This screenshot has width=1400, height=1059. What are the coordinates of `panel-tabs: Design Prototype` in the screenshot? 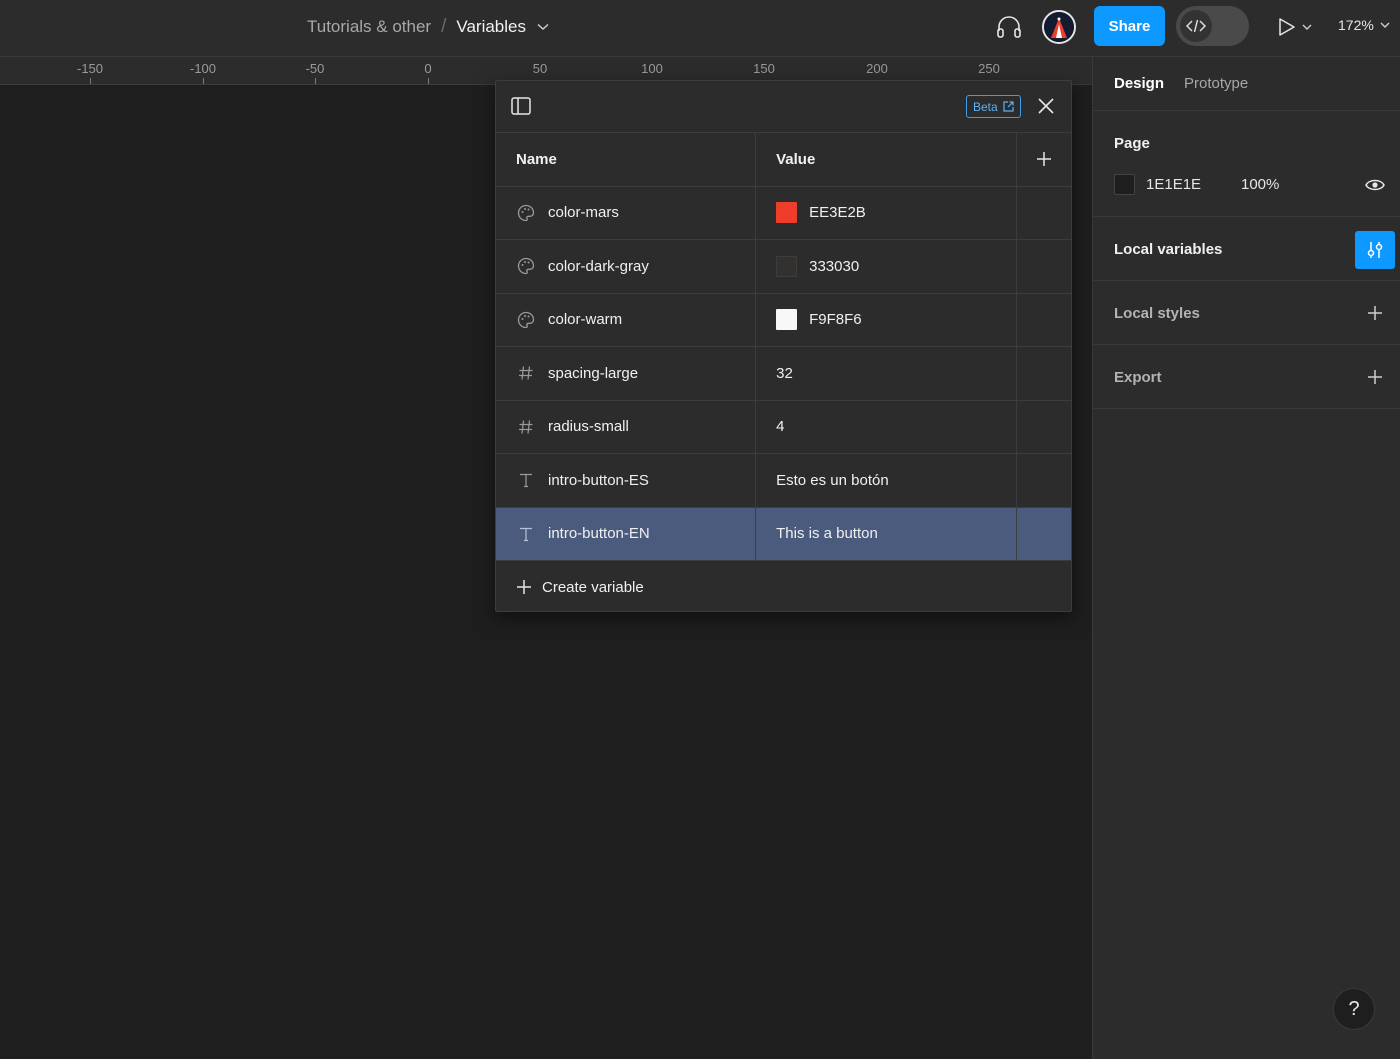 It's located at (1246, 84).